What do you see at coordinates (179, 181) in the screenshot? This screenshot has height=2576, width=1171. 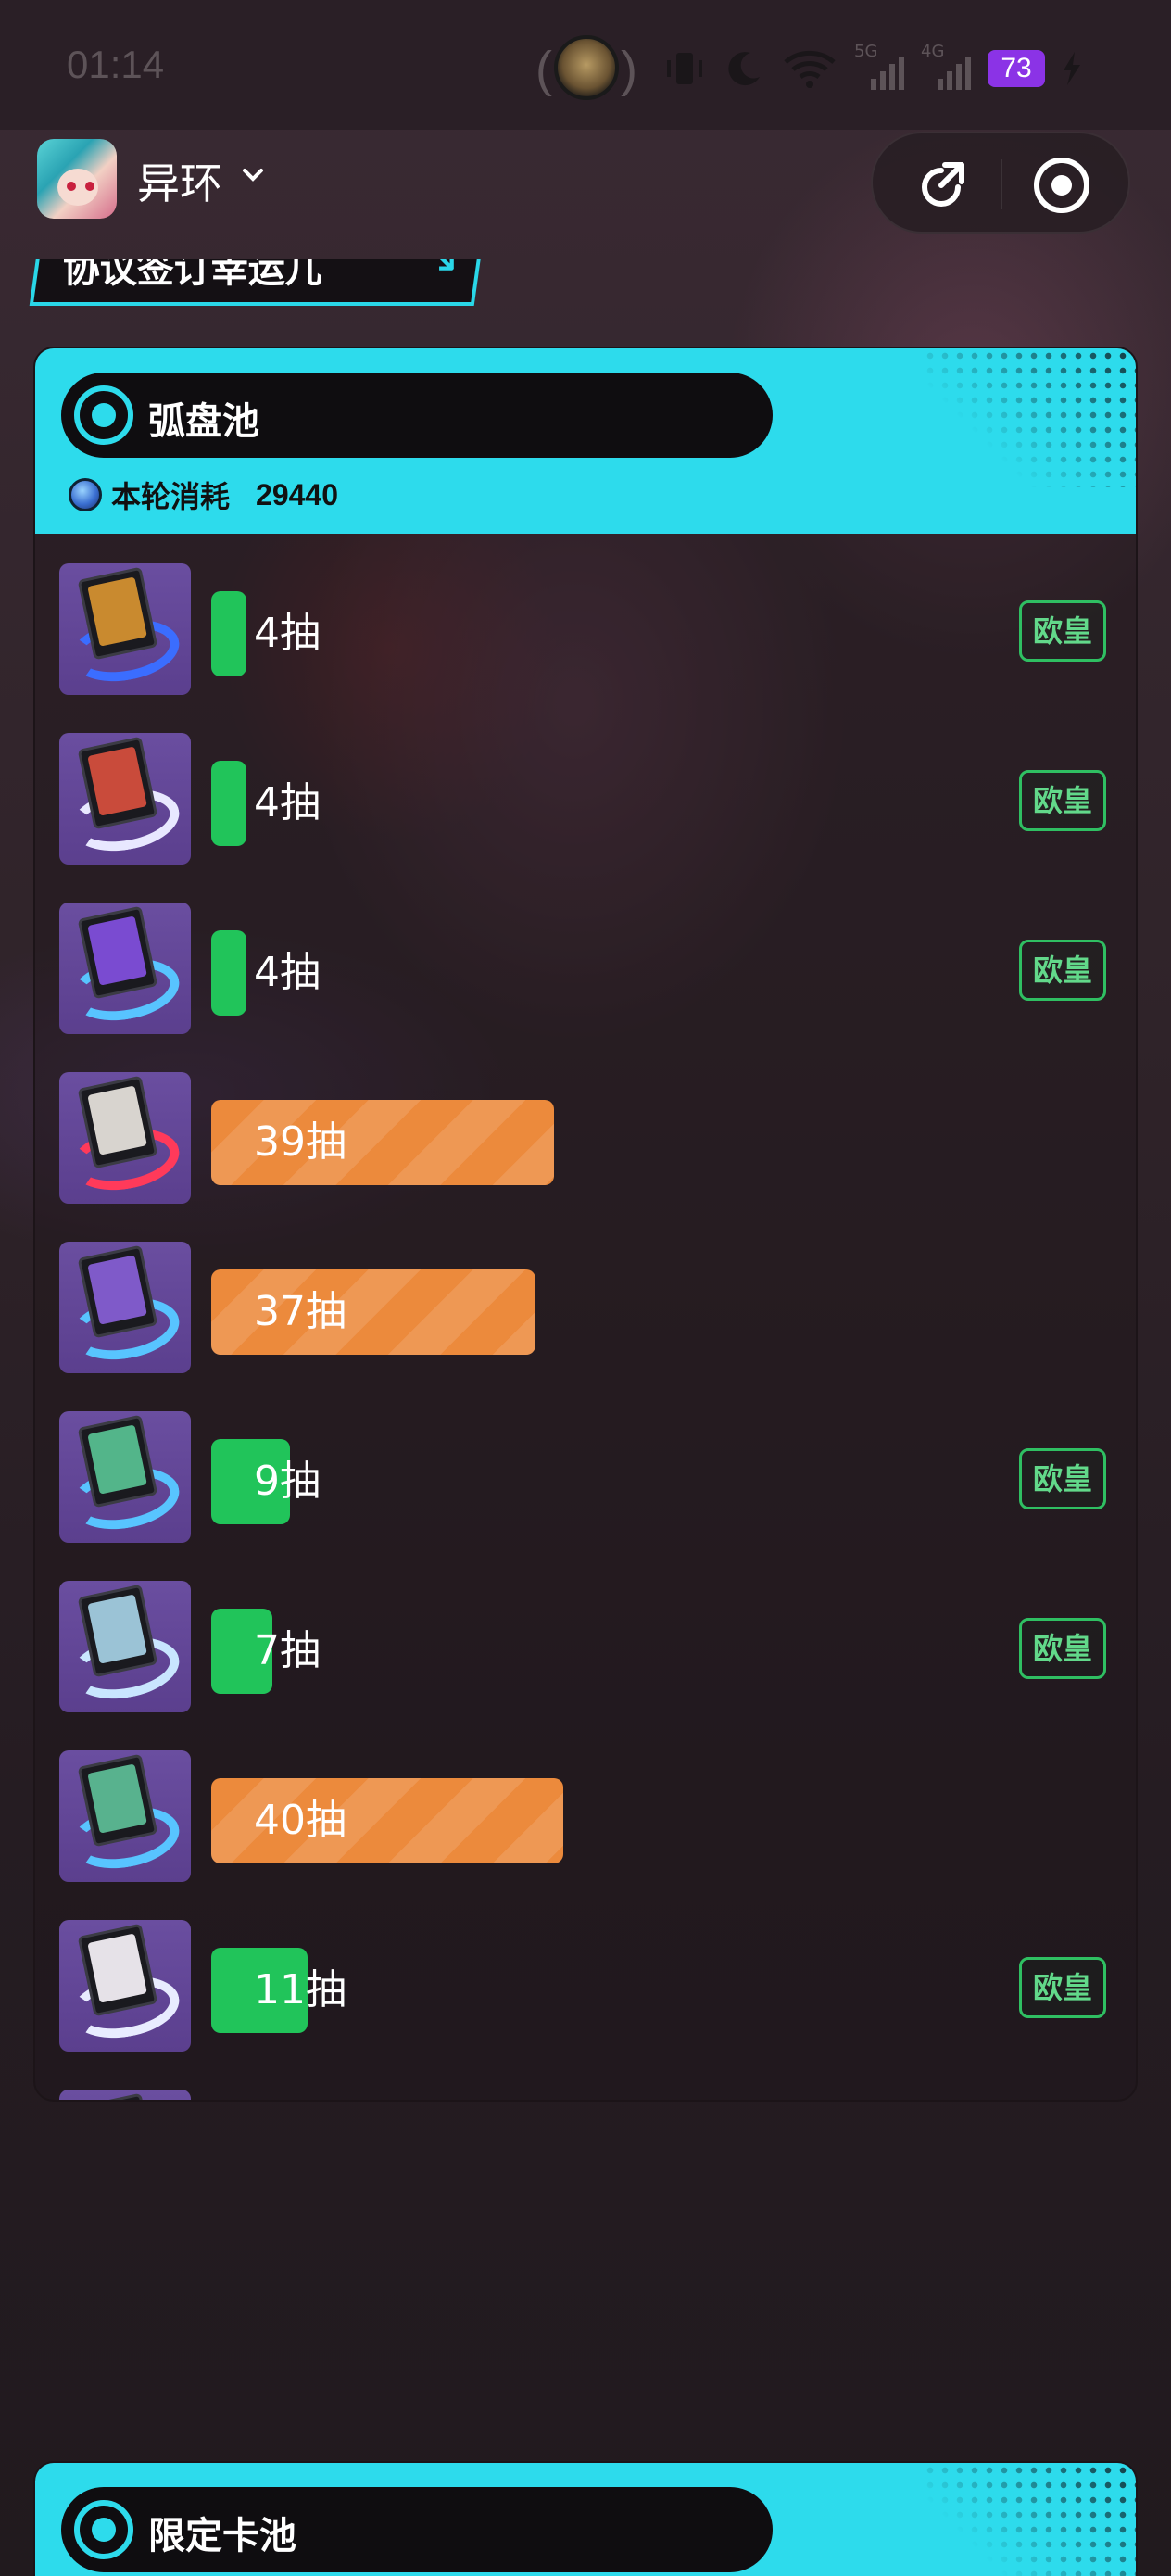 I see `app-name: 异环` at bounding box center [179, 181].